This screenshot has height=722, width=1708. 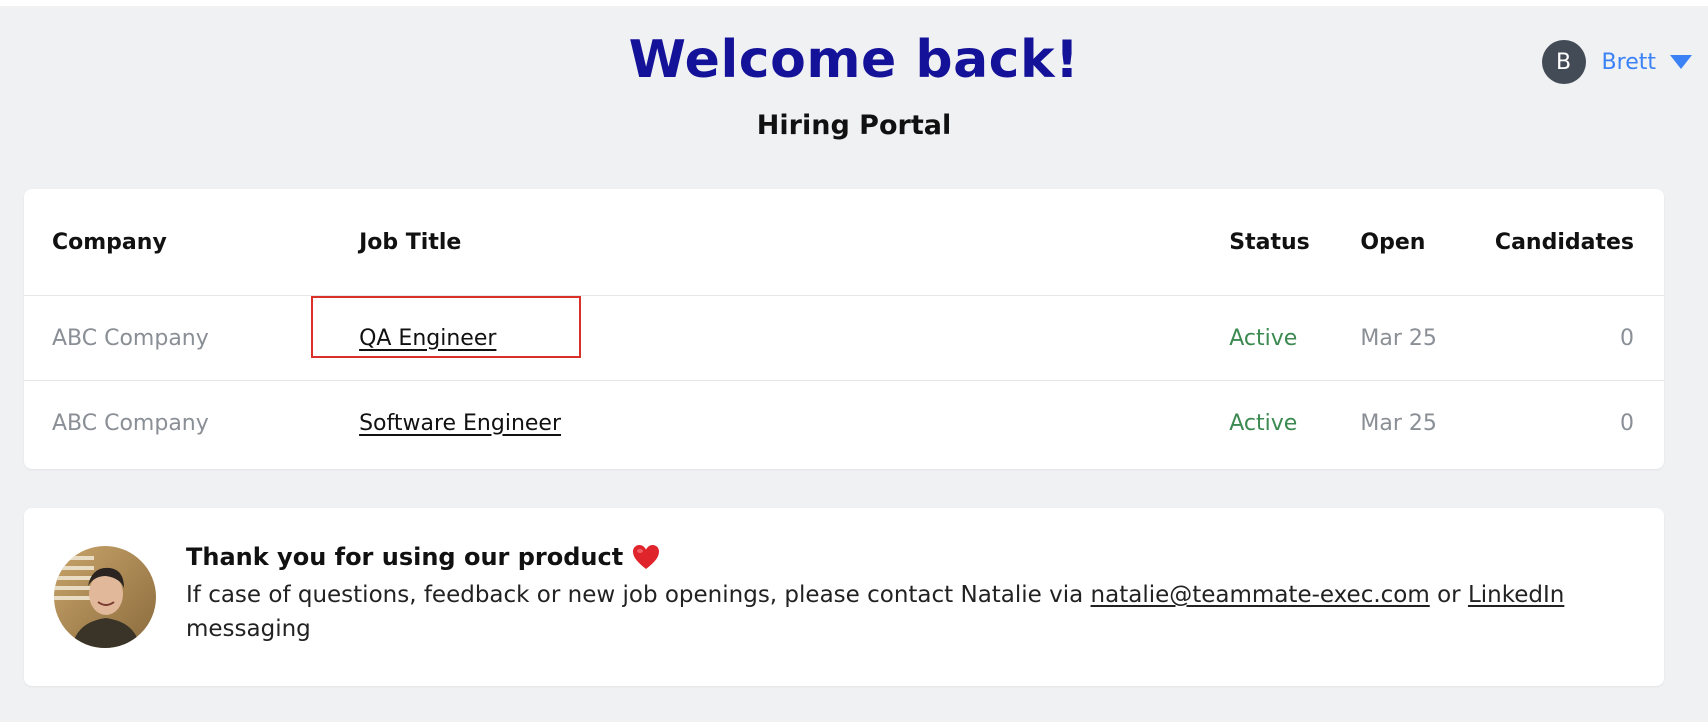 I want to click on column-header-status: Status, so click(x=1295, y=242).